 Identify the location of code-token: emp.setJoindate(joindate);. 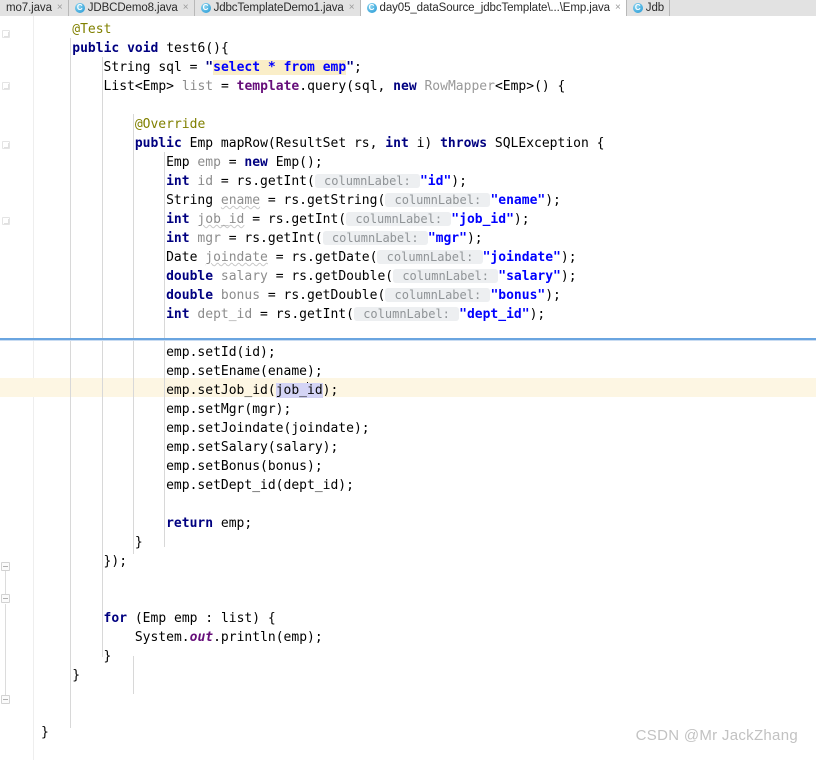
(268, 428).